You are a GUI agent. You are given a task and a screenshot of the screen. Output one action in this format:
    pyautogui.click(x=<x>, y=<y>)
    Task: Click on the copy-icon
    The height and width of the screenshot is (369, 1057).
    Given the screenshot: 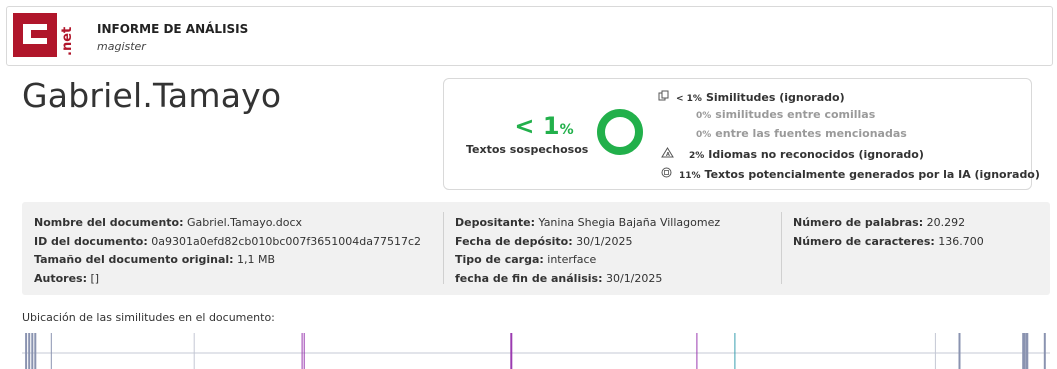 What is the action you would take?
    pyautogui.click(x=665, y=97)
    